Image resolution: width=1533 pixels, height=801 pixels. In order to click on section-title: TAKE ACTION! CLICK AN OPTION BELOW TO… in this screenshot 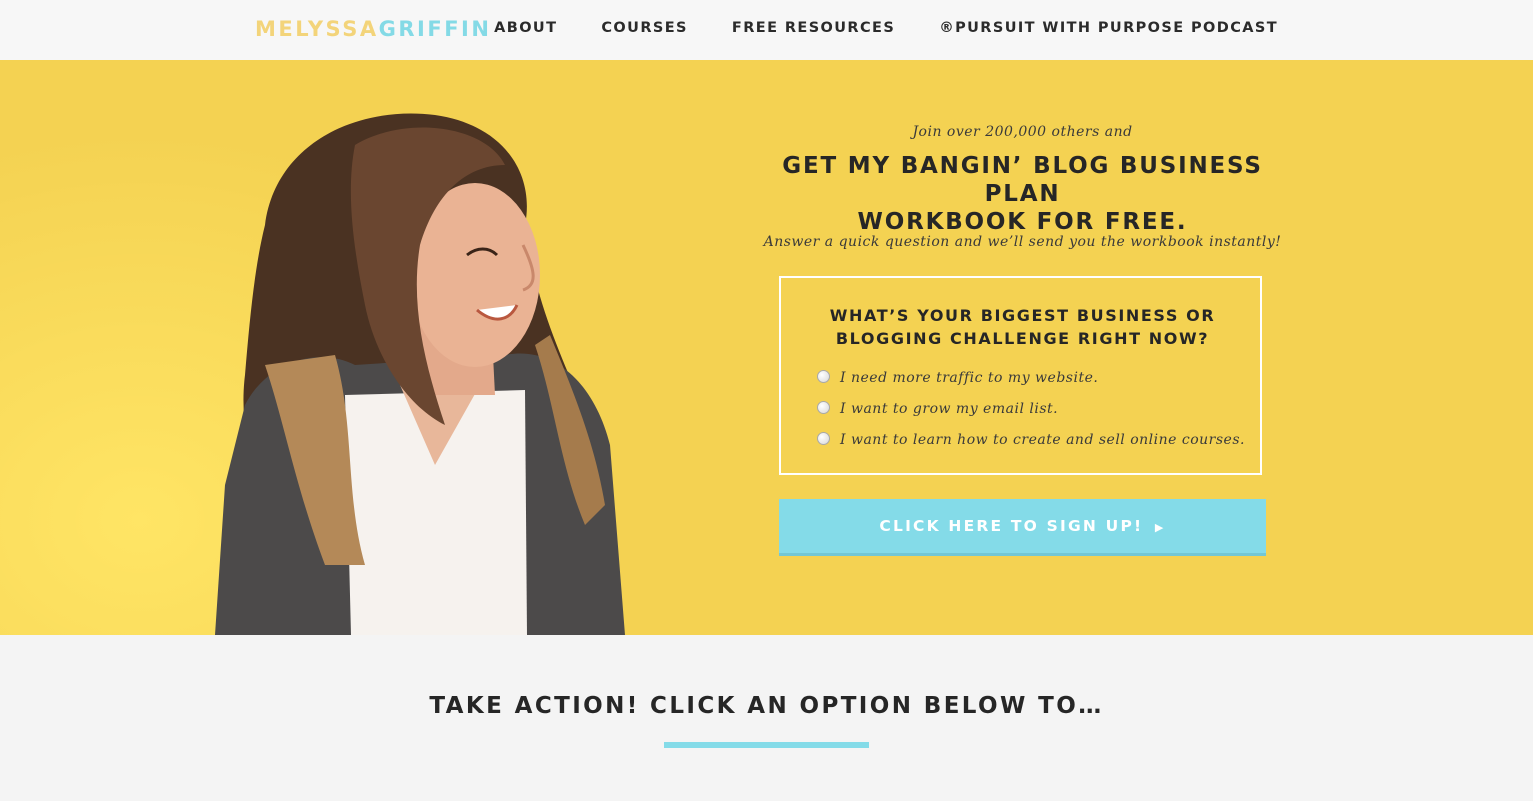, I will do `click(766, 706)`.